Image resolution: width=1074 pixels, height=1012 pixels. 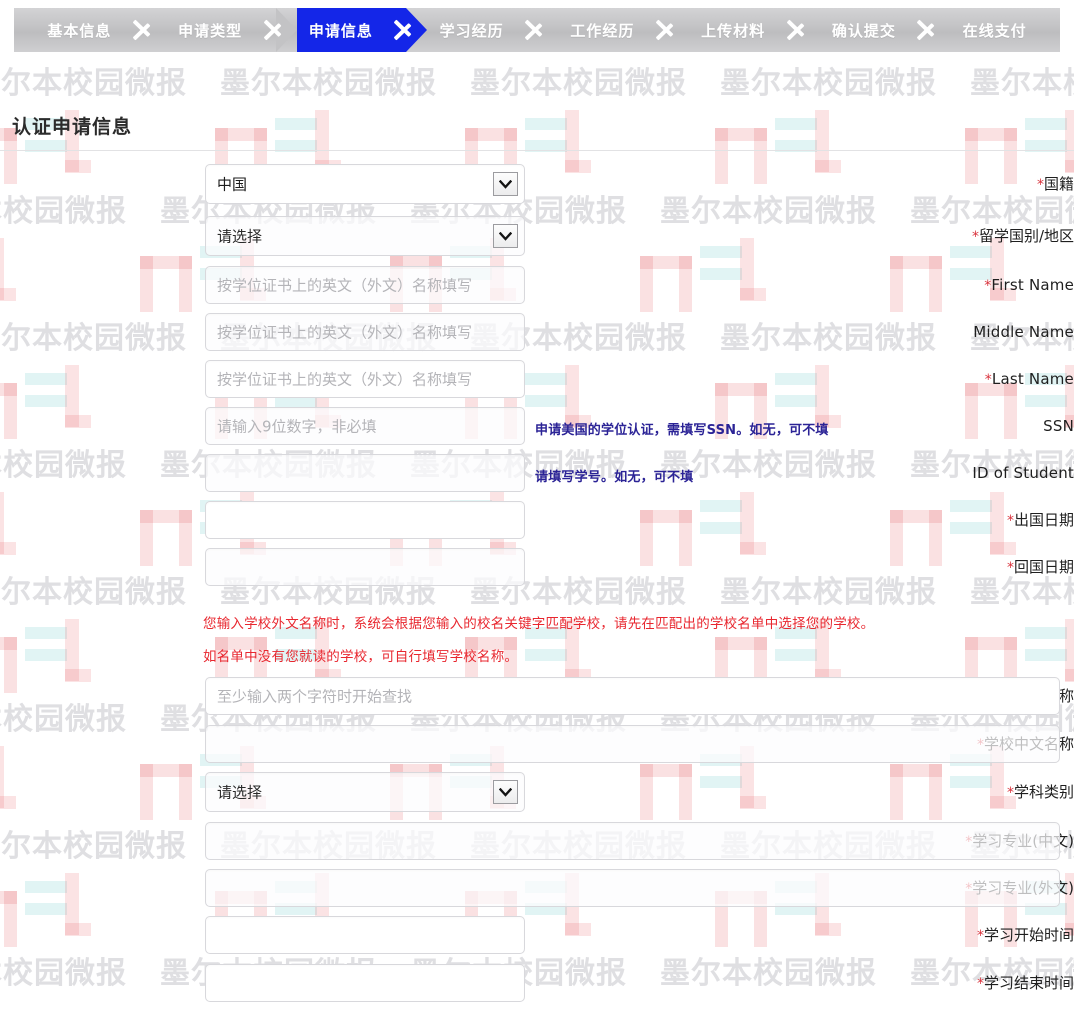 I want to click on step-label: 确认提交, so click(x=863, y=30).